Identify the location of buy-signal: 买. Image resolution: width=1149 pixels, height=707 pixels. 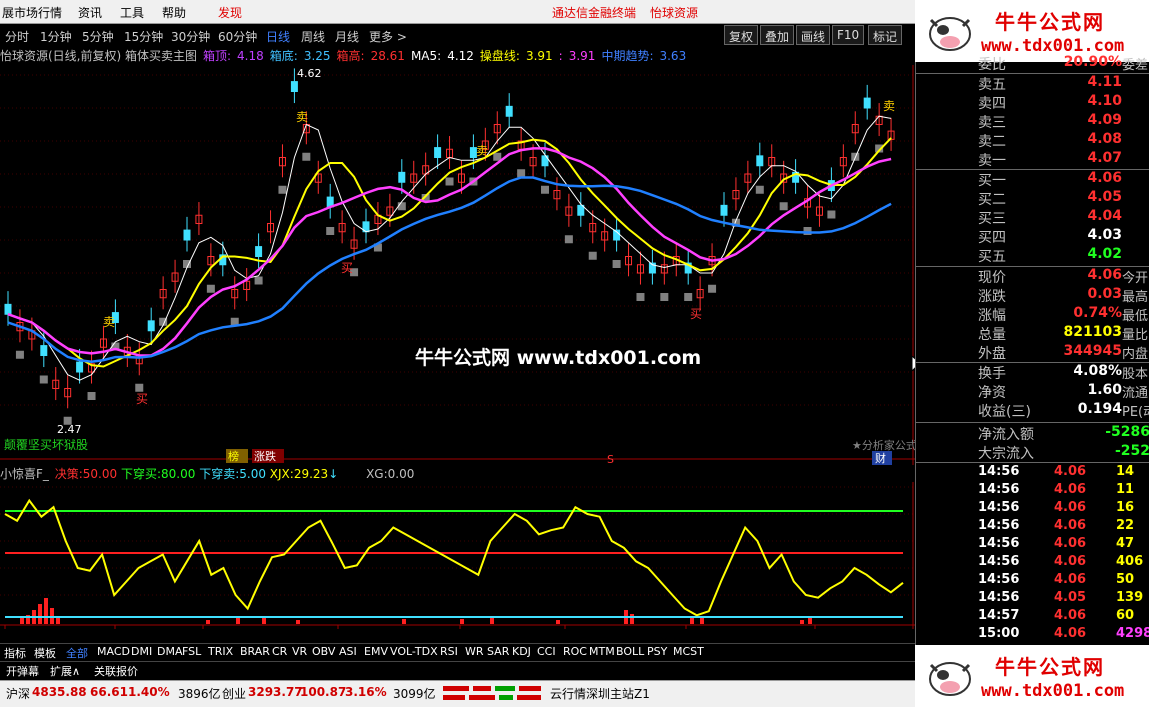
(347, 268).